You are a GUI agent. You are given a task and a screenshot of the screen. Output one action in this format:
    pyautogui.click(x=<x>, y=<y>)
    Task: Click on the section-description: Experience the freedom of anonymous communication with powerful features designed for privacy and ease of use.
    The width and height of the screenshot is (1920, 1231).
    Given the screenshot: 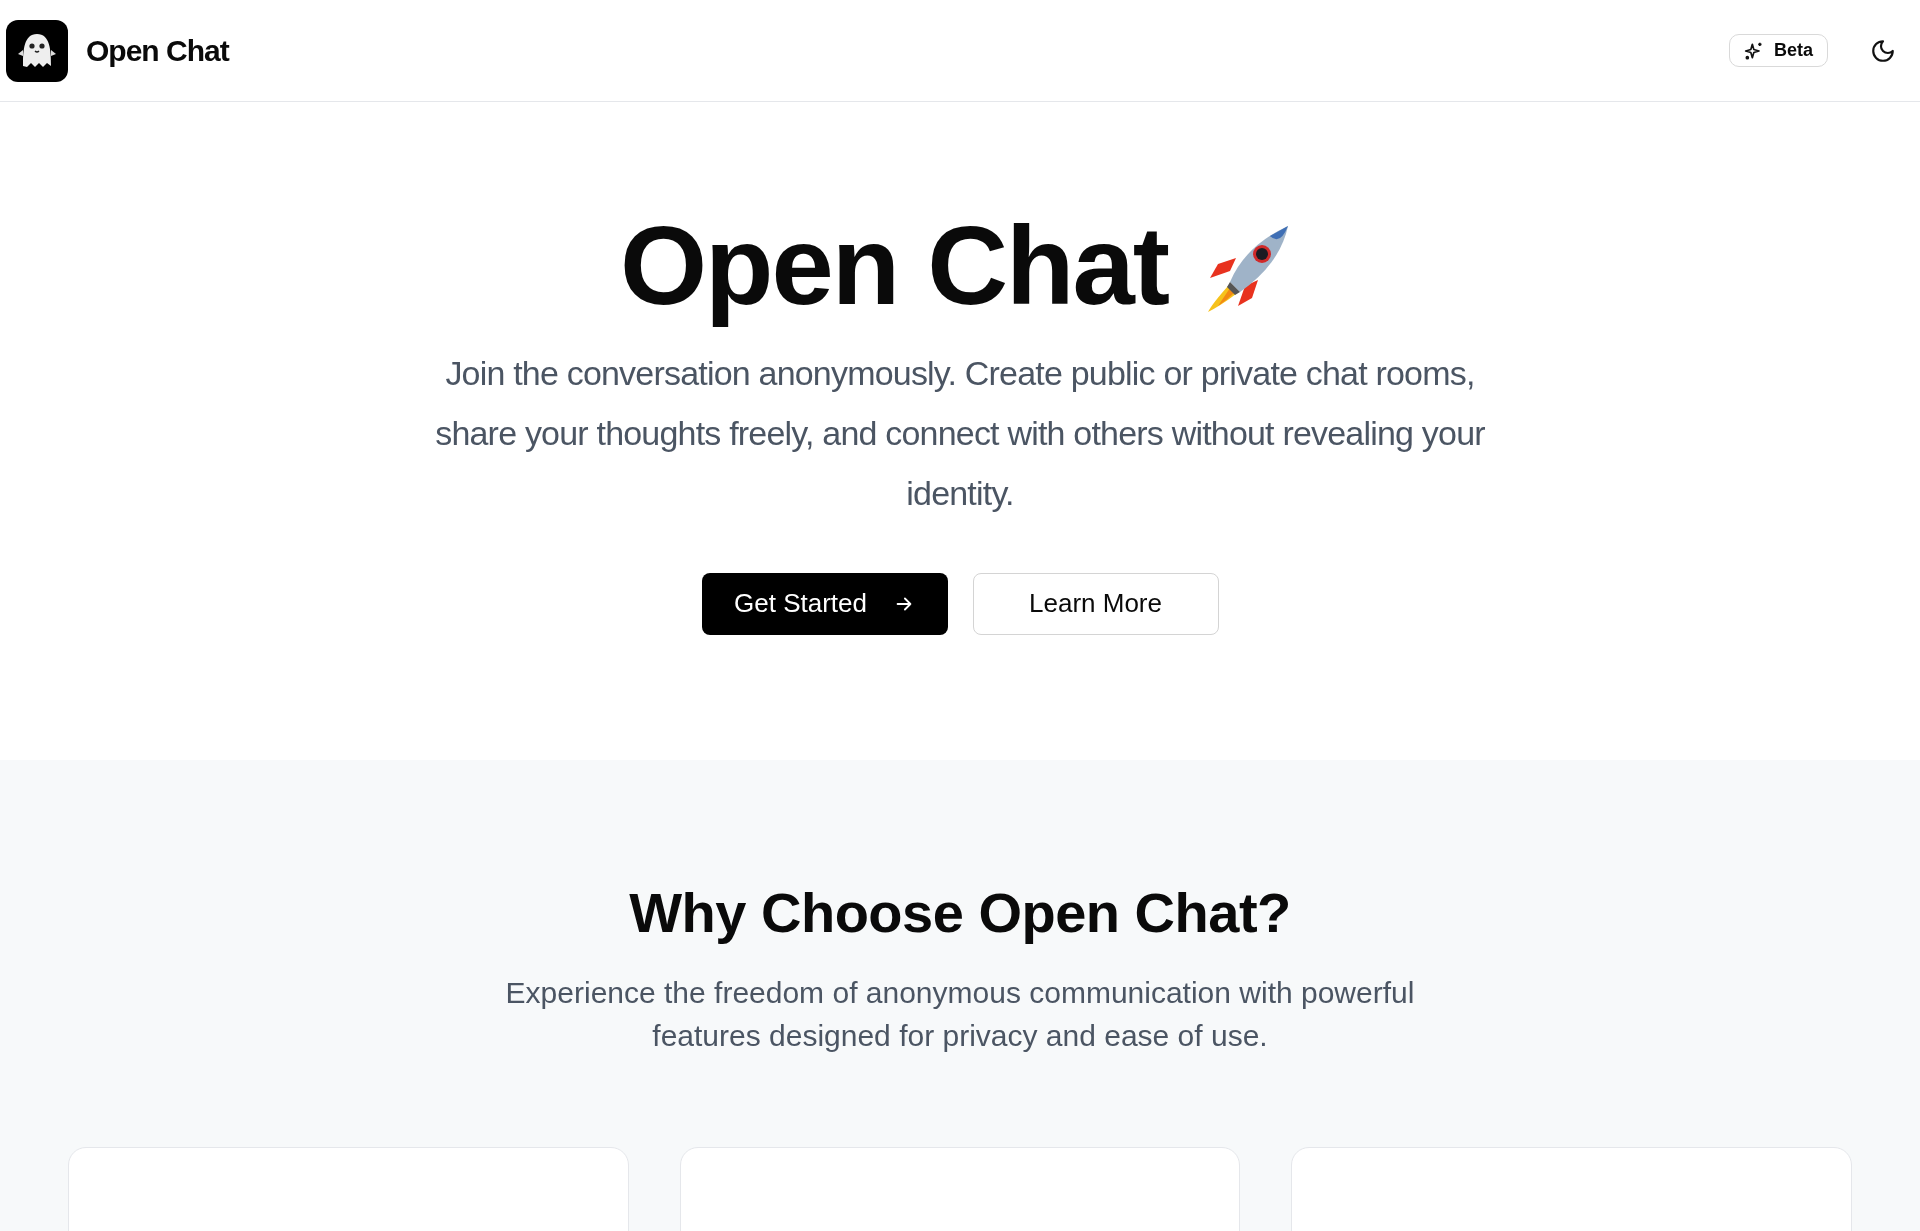 What is the action you would take?
    pyautogui.click(x=960, y=1014)
    